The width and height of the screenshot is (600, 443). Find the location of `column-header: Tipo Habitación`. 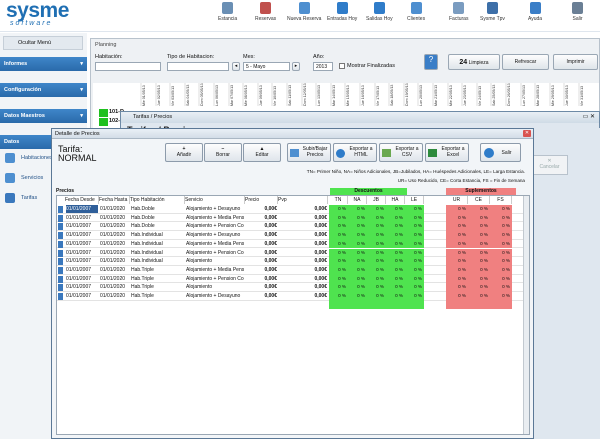

column-header: Tipo Habitación is located at coordinates (157, 200).